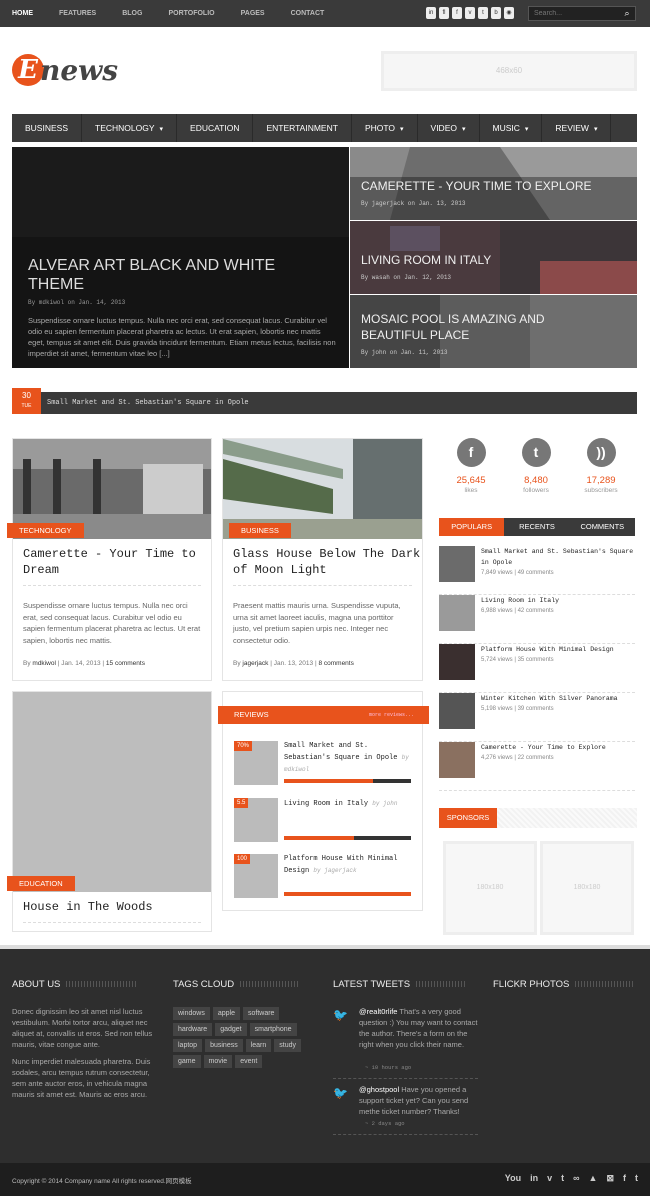  Describe the element at coordinates (45, 530) in the screenshot. I see `category-tag: TECHNOLOGY` at that location.